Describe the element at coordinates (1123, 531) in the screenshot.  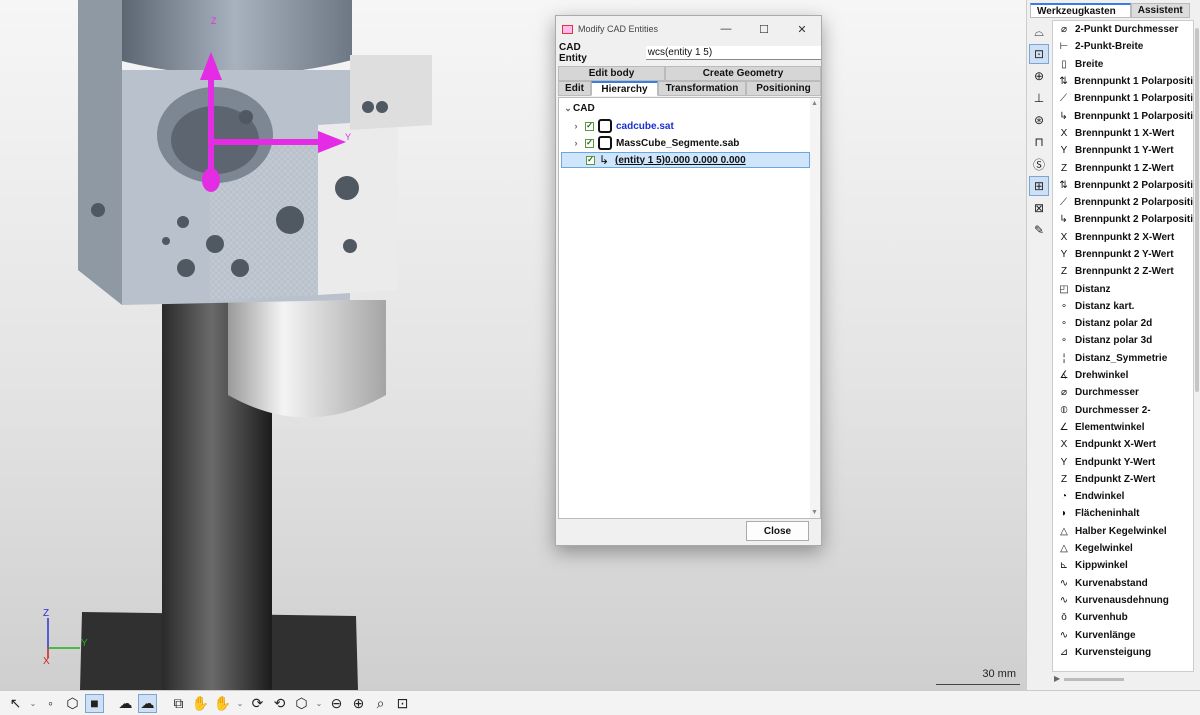
I see `toolbox-item: △ Halber Kegelwinkel` at that location.